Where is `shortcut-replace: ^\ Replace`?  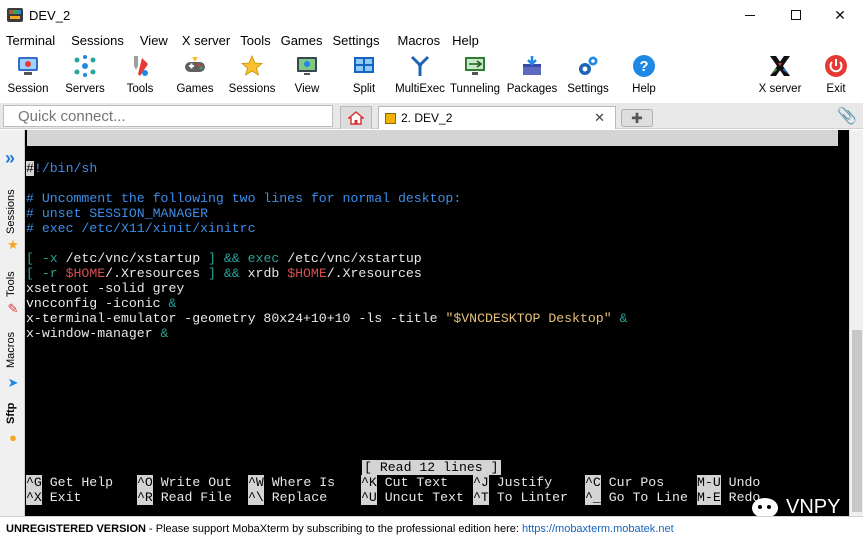
shortcut-replace: ^\ Replace is located at coordinates (288, 497).